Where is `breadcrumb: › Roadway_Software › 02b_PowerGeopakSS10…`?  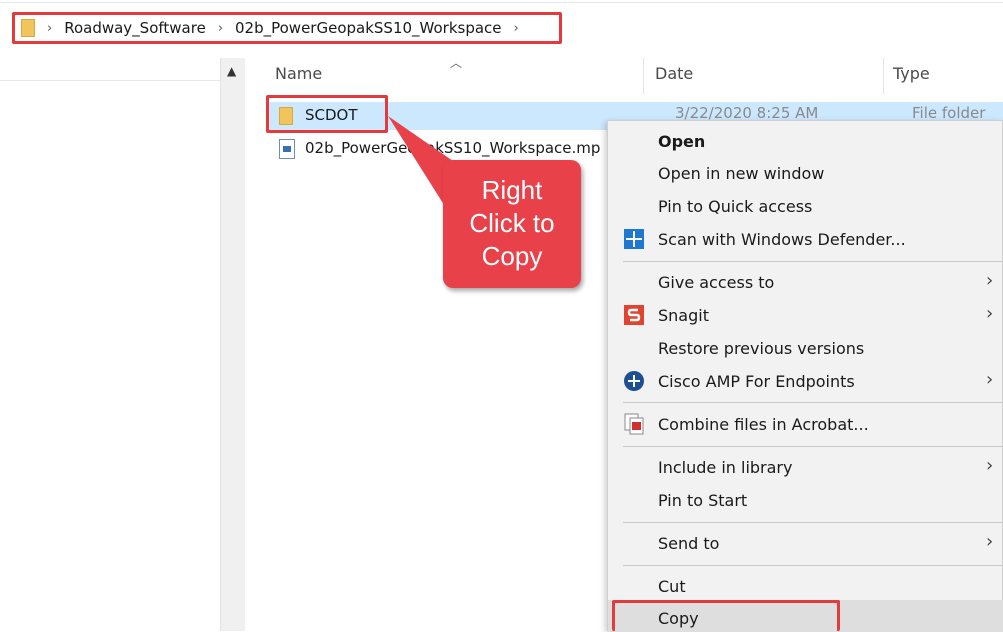 breadcrumb: › Roadway_Software › 02b_PowerGeopakSS10… is located at coordinates (287, 28).